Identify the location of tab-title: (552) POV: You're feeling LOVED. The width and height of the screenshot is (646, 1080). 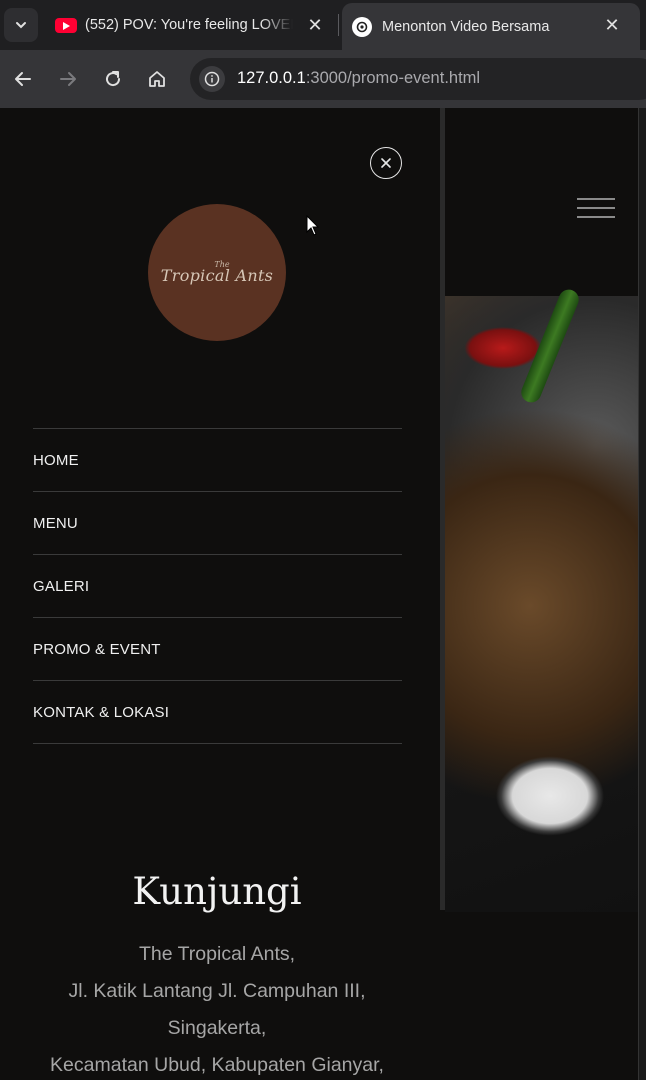
(189, 25).